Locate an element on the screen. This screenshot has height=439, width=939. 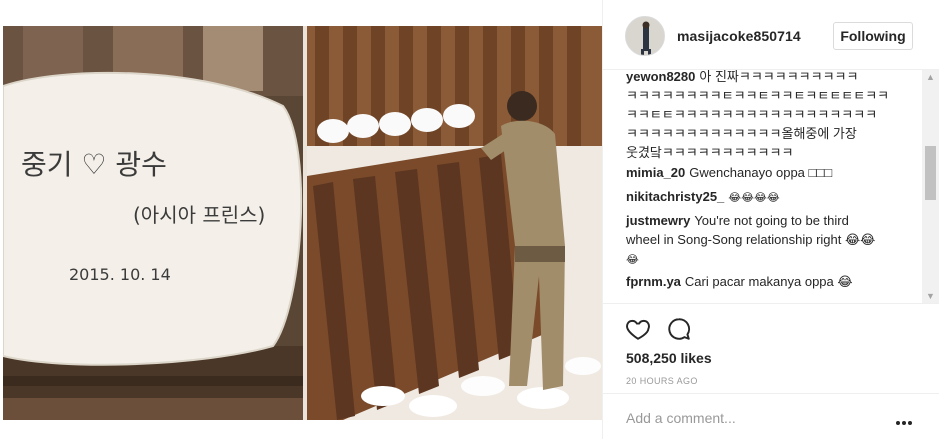
add-comment-bar is located at coordinates (770, 416).